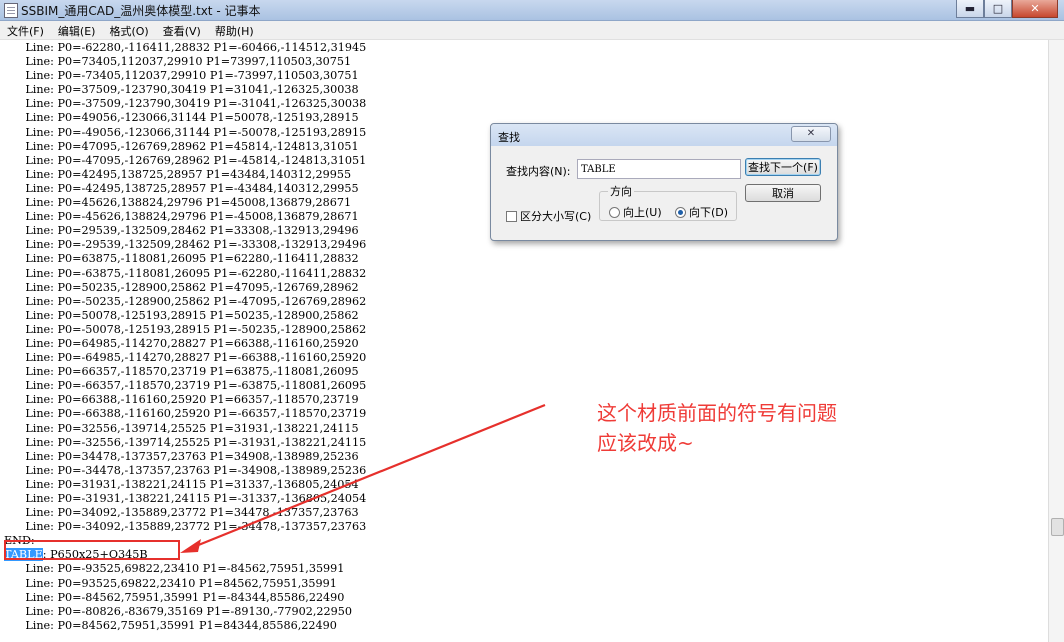 The width and height of the screenshot is (1064, 642). What do you see at coordinates (77, 30) in the screenshot?
I see `menu-edit: 编辑(E)` at bounding box center [77, 30].